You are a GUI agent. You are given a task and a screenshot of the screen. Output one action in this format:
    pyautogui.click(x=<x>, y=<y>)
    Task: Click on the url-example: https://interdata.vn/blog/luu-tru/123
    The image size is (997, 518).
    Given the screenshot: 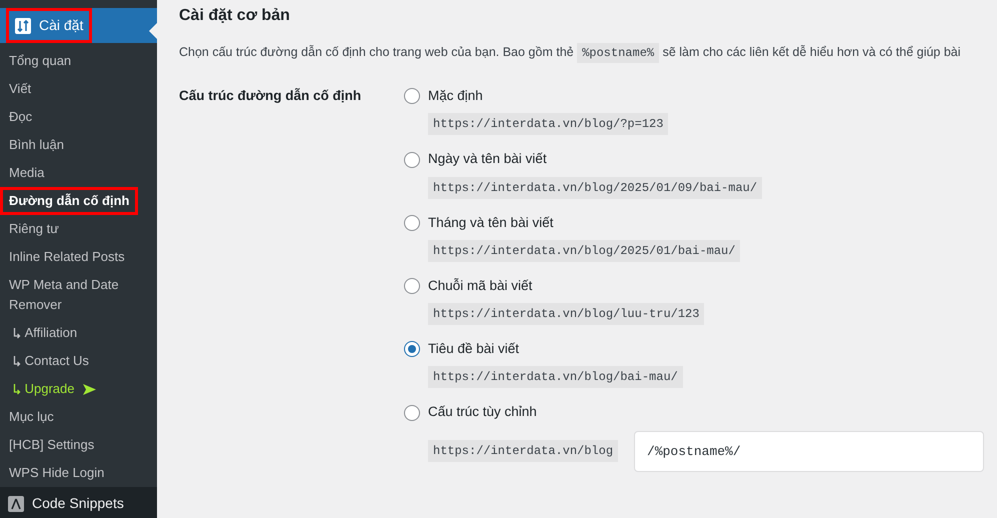 What is the action you would take?
    pyautogui.click(x=566, y=314)
    